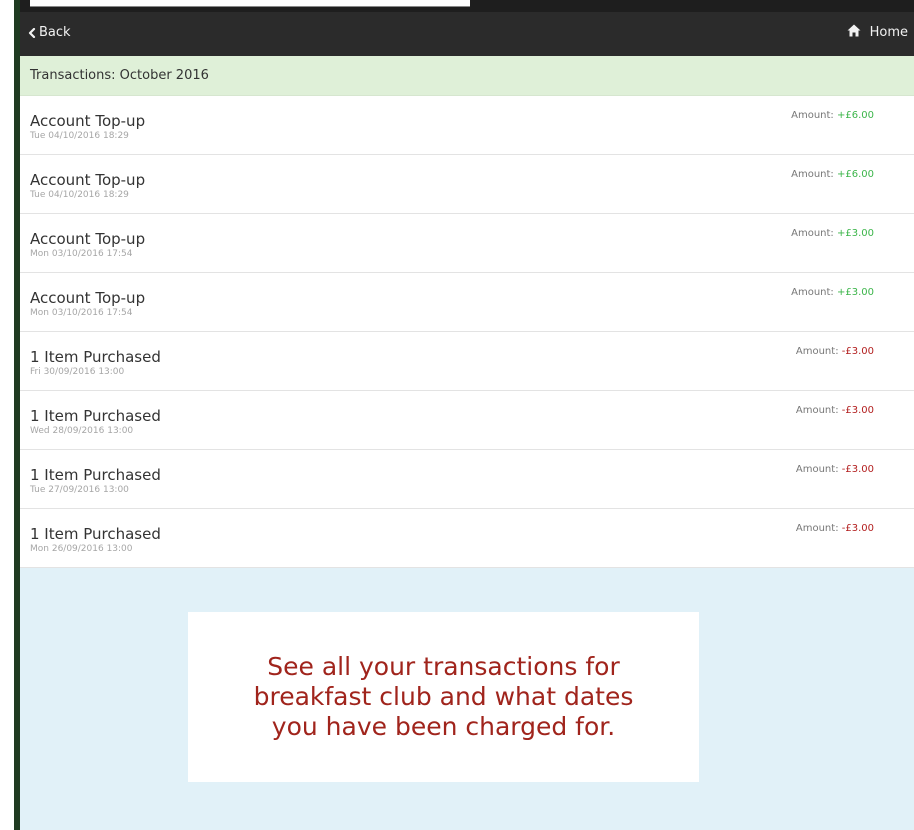  Describe the element at coordinates (10, 415) in the screenshot. I see `left-border` at that location.